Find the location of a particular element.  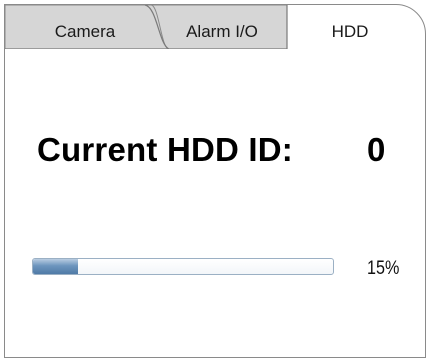

current-hdd-id-value: 0 is located at coordinates (376, 149).